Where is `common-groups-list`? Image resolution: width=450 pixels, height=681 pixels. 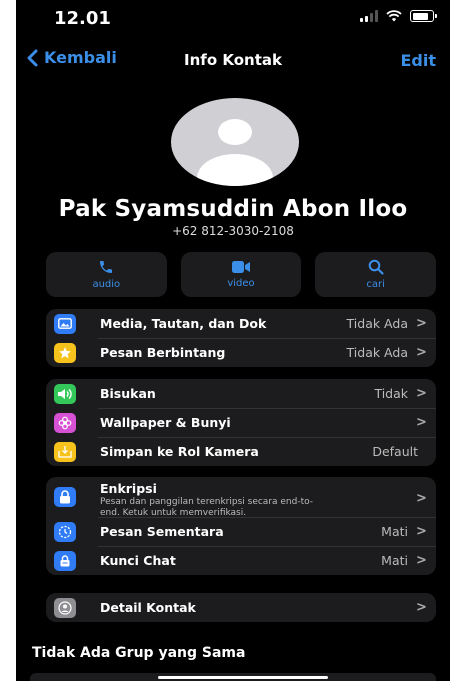 common-groups-list is located at coordinates (233, 677).